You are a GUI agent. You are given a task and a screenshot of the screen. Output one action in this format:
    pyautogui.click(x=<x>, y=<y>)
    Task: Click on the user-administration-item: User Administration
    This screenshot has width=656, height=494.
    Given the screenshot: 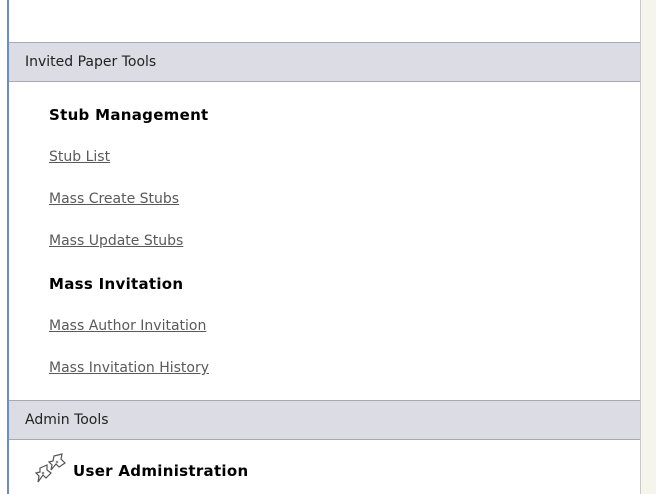 What is the action you would take?
    pyautogui.click(x=141, y=471)
    